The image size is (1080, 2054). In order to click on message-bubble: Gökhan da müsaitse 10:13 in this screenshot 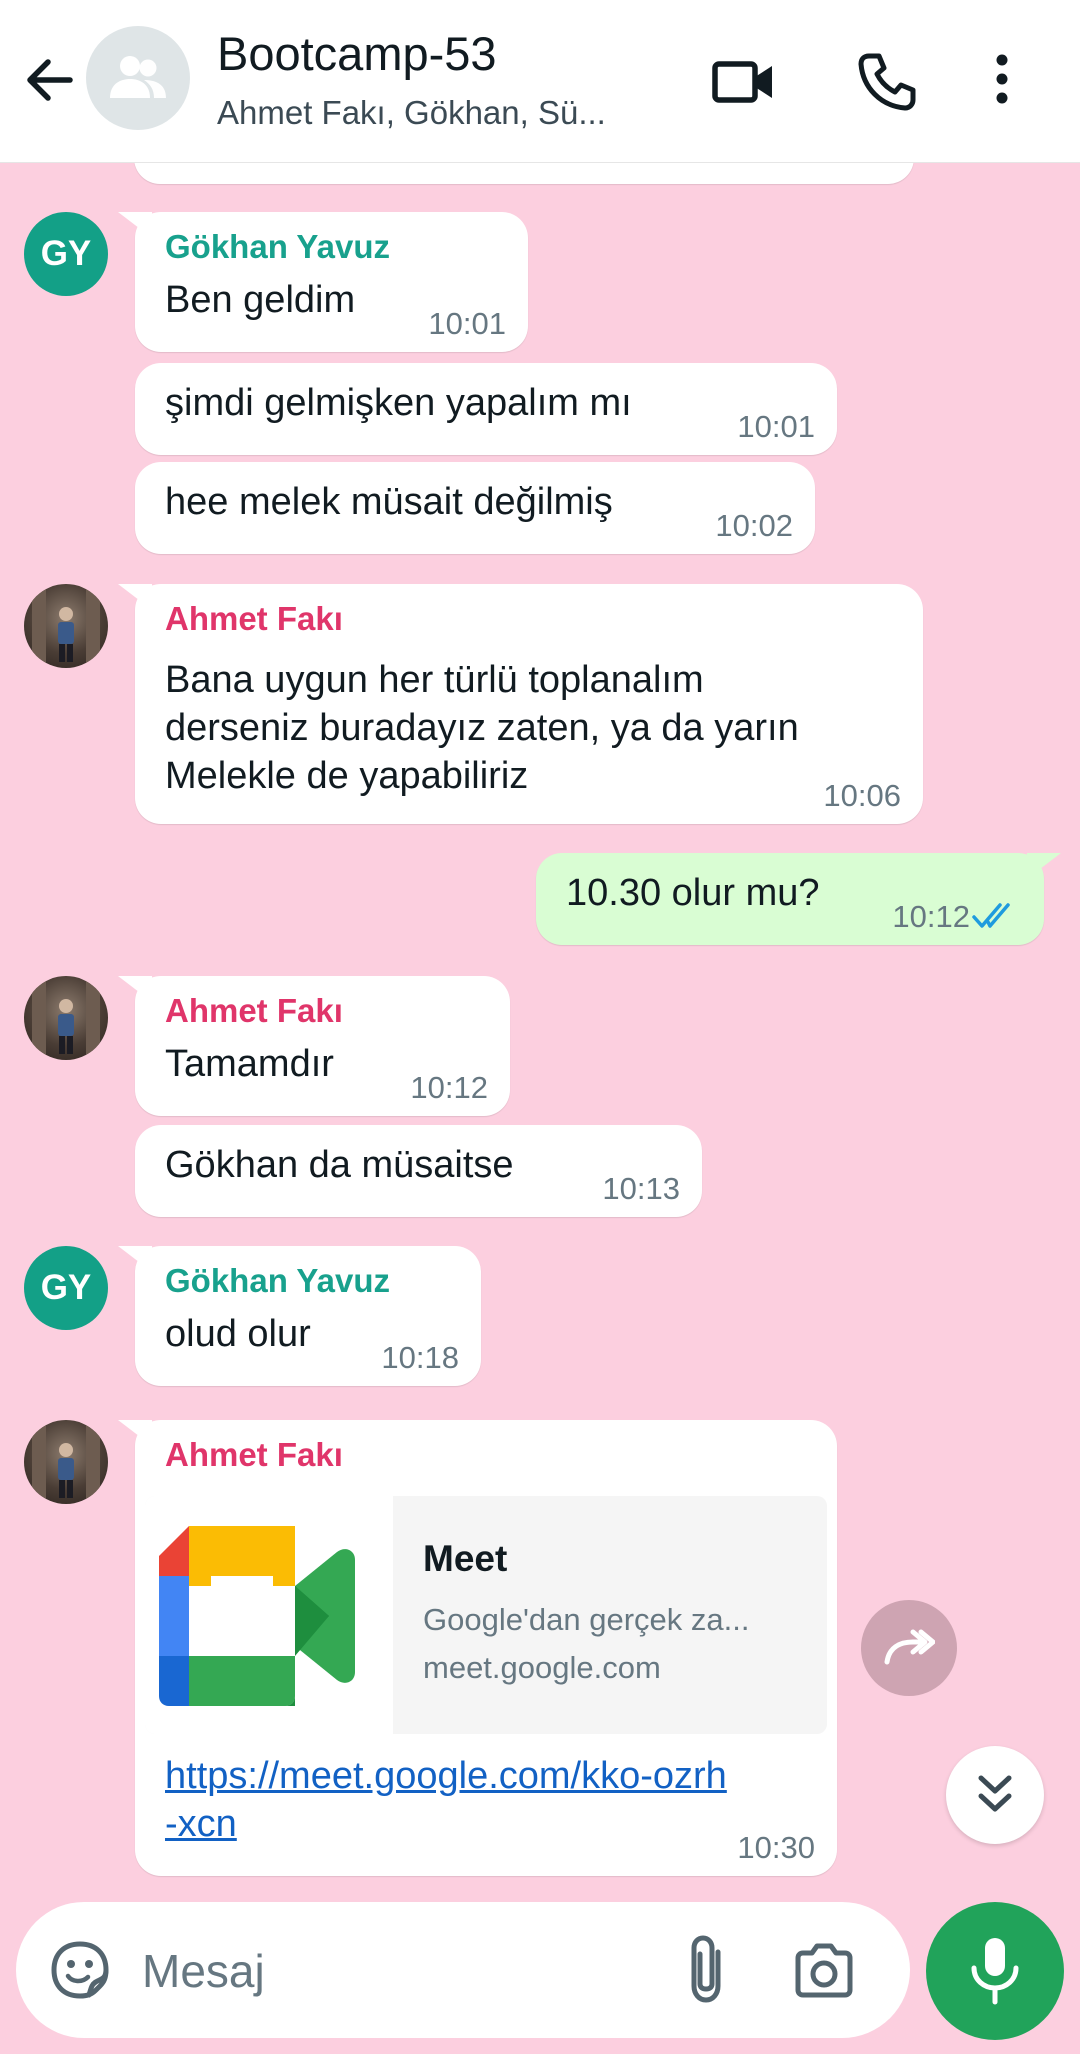, I will do `click(418, 1171)`.